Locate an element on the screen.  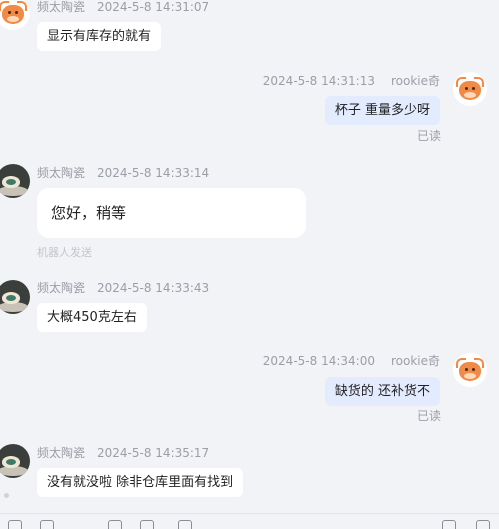
message-time: 2024-5-8 14:31:13 is located at coordinates (318, 81).